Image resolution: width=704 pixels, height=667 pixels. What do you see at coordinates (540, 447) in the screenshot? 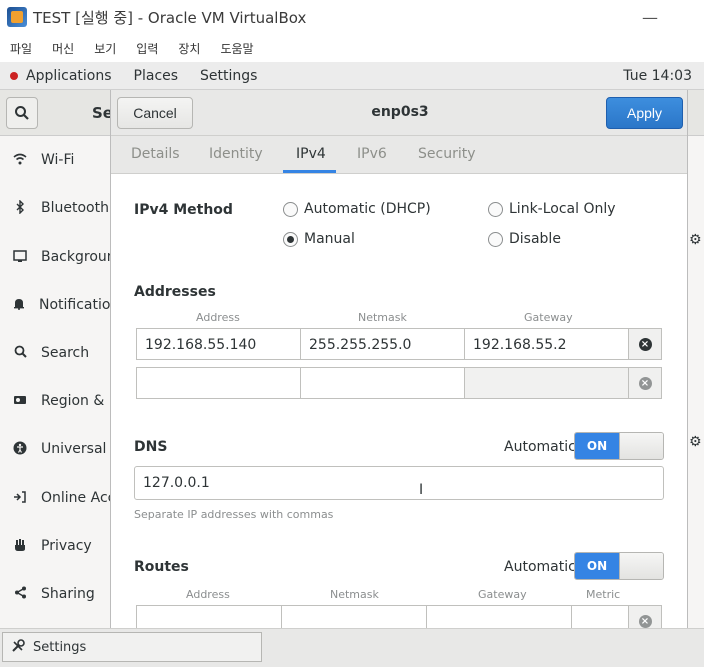
I see `dns-automatic-label: Automatic` at bounding box center [540, 447].